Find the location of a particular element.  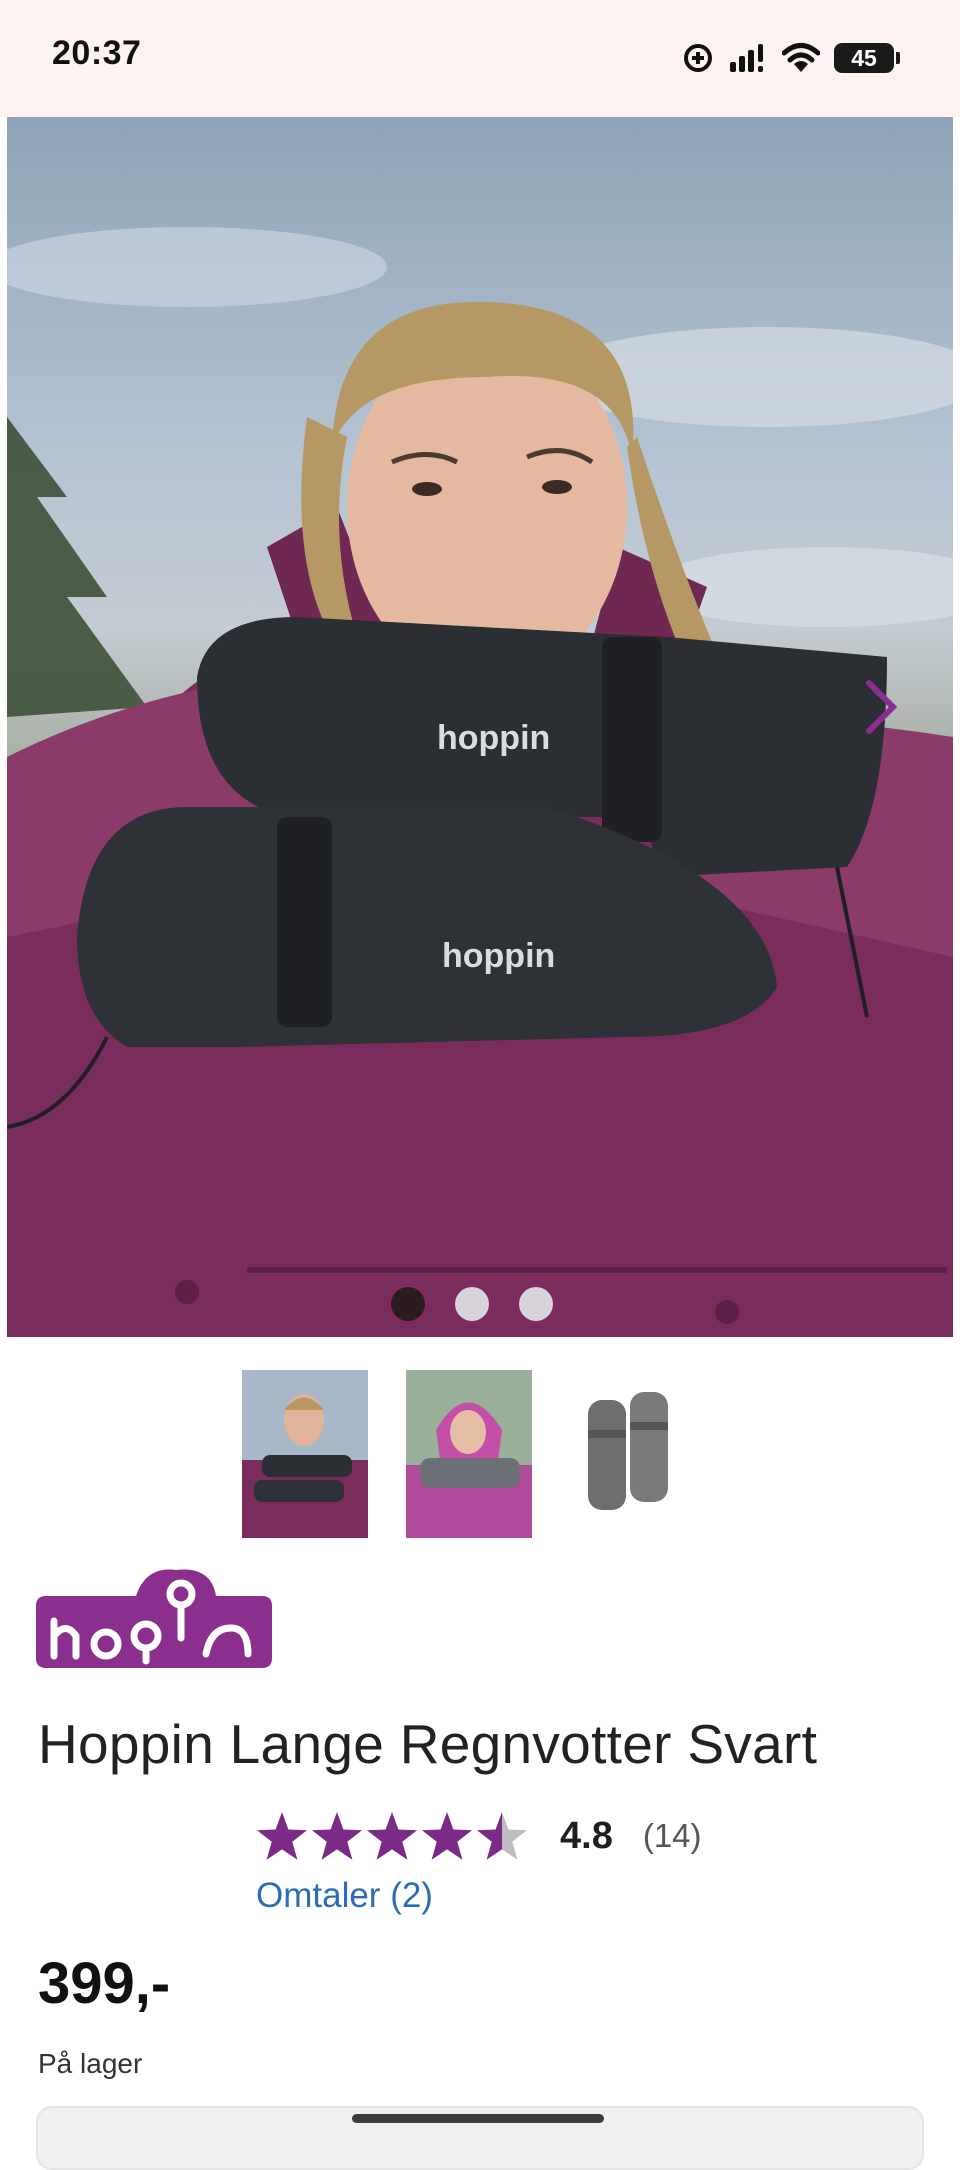

carousel-dots is located at coordinates (476, 1304).